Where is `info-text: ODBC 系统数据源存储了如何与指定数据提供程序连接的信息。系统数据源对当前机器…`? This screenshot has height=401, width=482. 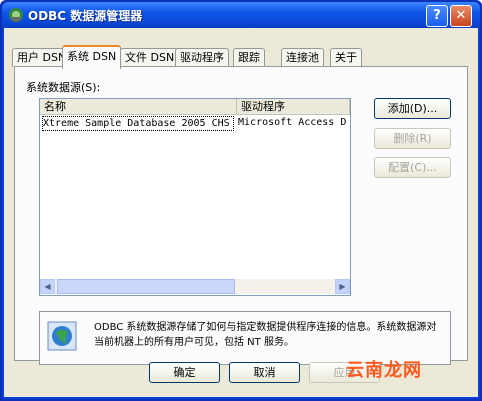 info-text: ODBC 系统数据源存储了如何与指定数据提供程序连接的信息。系统数据源对当前机器… is located at coordinates (265, 335).